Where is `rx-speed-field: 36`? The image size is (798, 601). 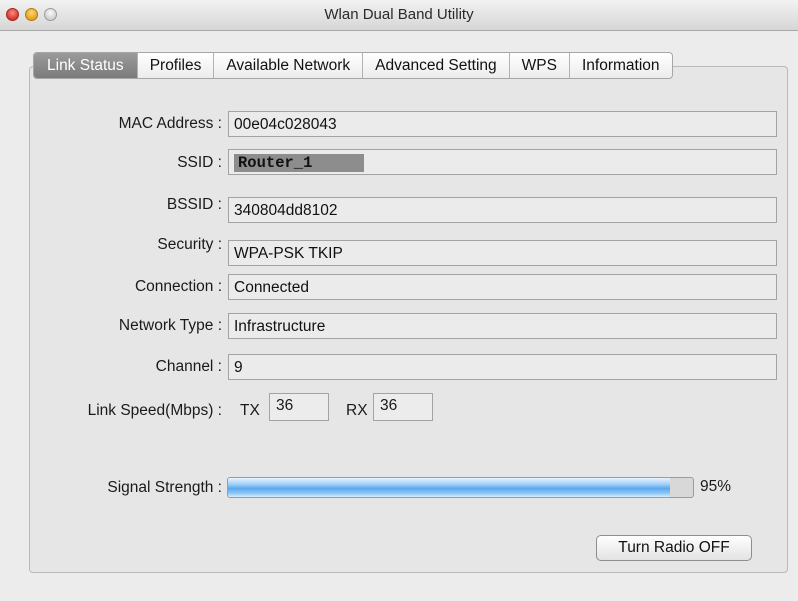 rx-speed-field: 36 is located at coordinates (403, 407).